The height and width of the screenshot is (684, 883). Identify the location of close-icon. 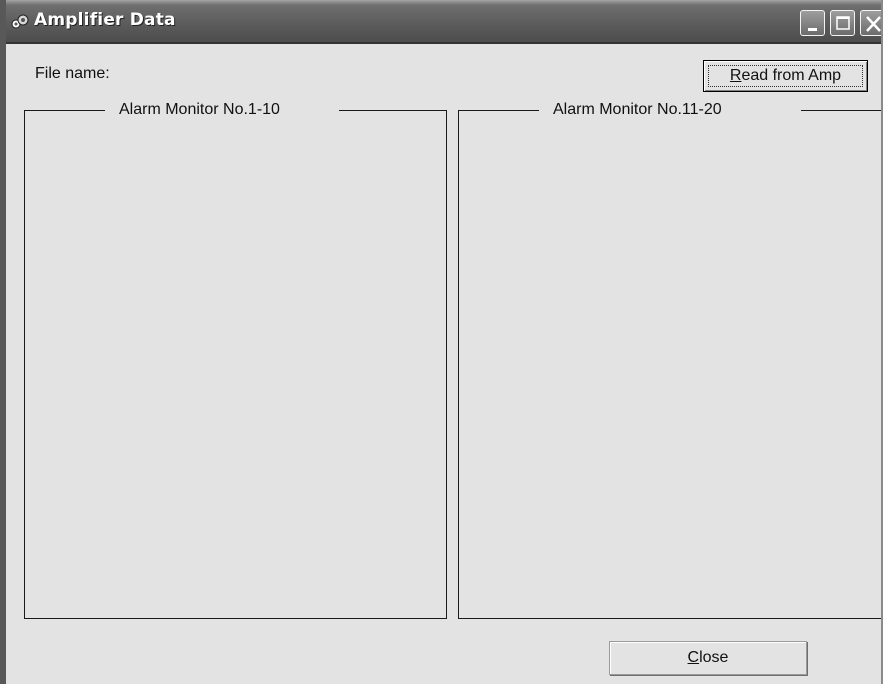
(873, 24).